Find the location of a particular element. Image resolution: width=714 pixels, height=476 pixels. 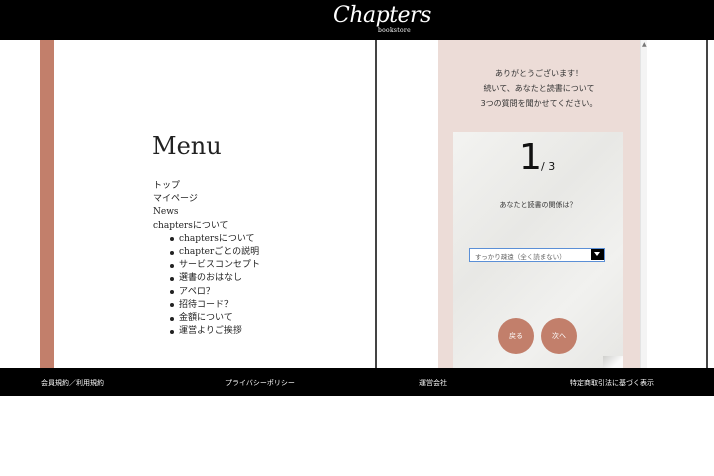

question-number: 1 is located at coordinates (530, 157).